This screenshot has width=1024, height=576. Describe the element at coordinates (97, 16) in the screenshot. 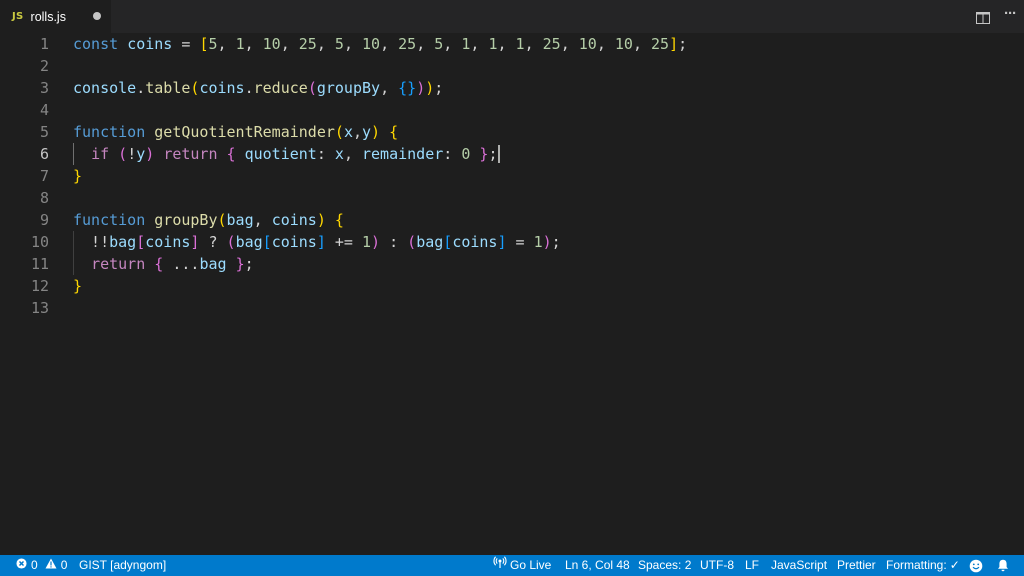

I see `unsaved-changes-dot-icon` at that location.